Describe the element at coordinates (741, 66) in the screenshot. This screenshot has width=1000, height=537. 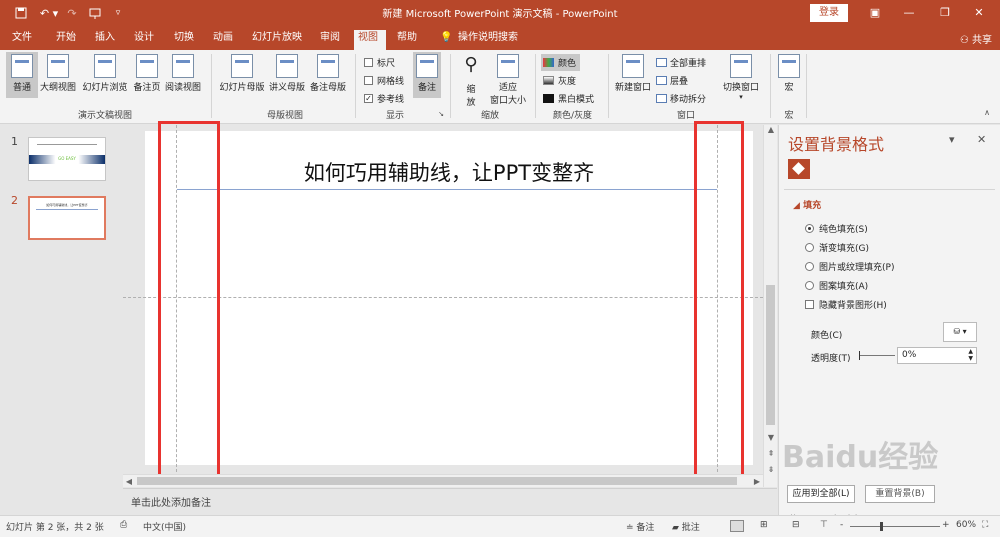
I see `switch-windows-icon` at that location.